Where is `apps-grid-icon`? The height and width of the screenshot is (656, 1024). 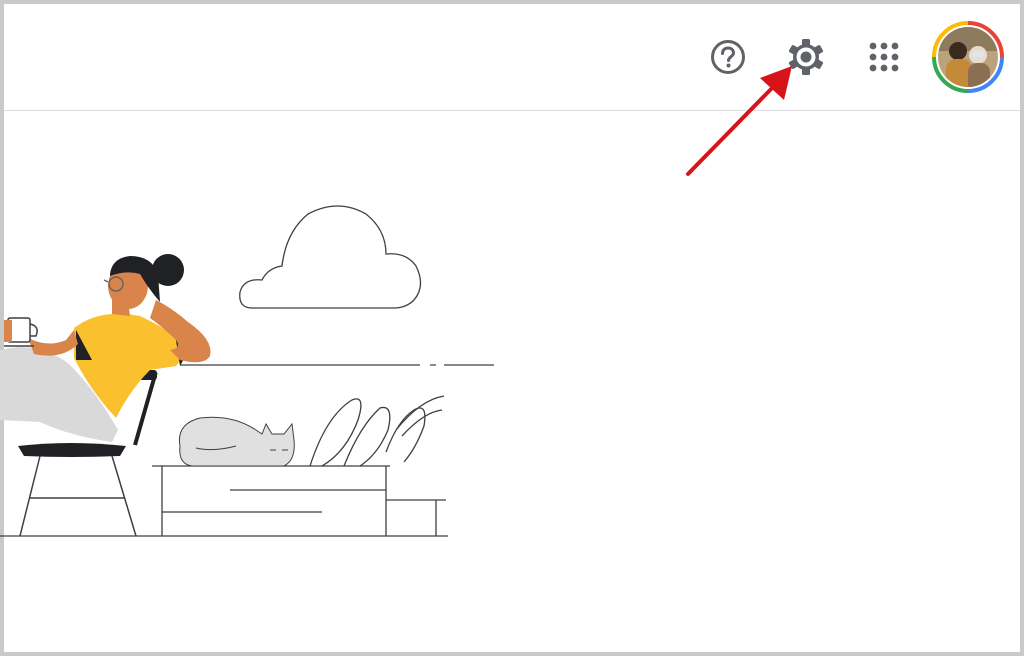 apps-grid-icon is located at coordinates (884, 57).